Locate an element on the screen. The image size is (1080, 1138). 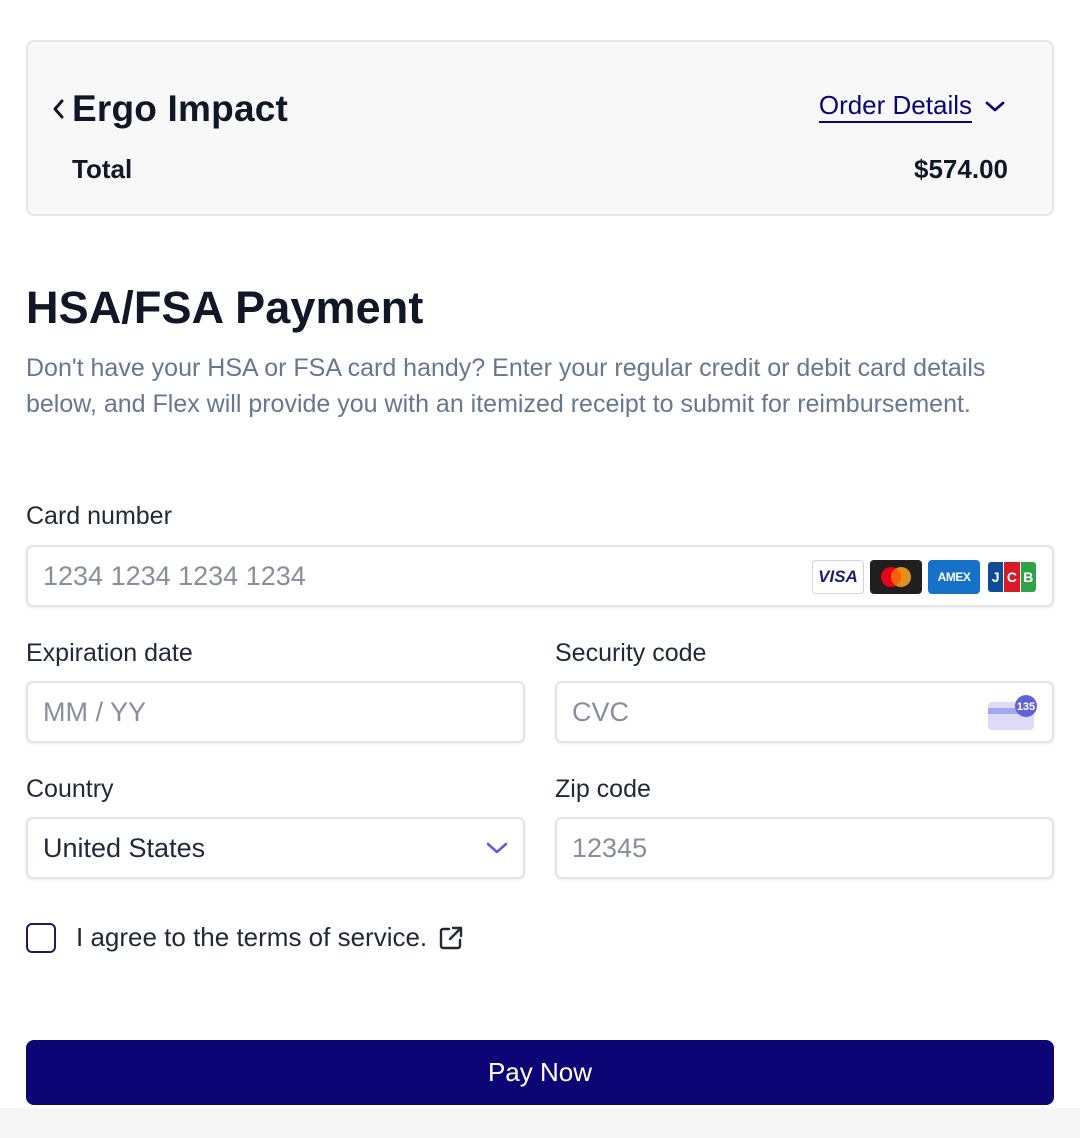
jcb-icon: J C B is located at coordinates (1012, 577).